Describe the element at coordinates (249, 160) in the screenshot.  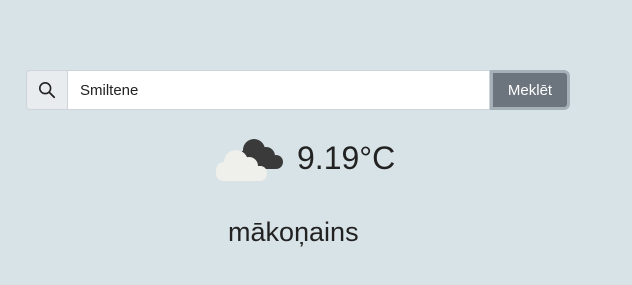
I see `broken-clouds-icon` at that location.